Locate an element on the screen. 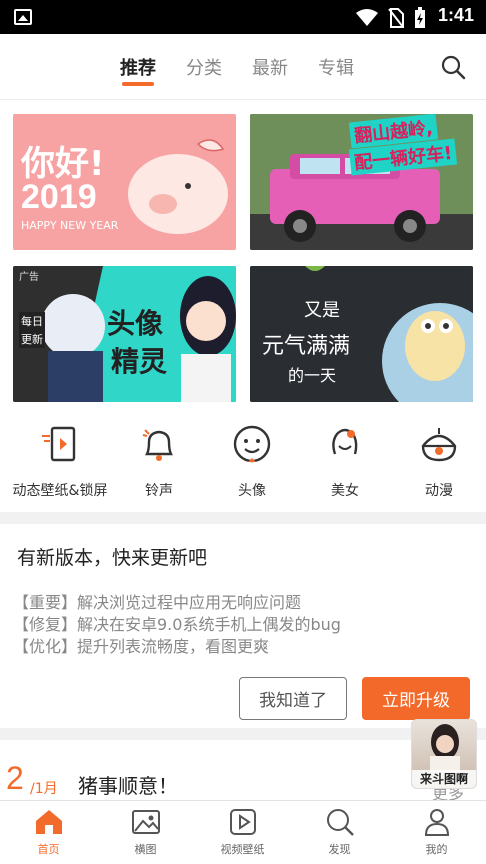  nav-profile: 我的 is located at coordinates (436, 832).